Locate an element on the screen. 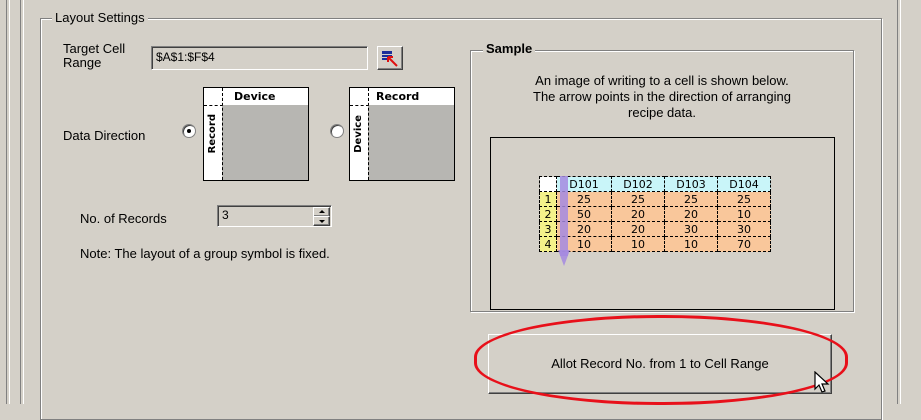  data-direction-radio-device-record is located at coordinates (337, 131).